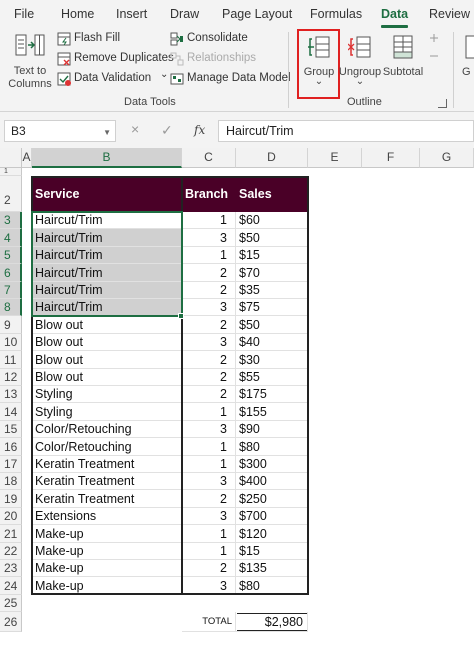 The width and height of the screenshot is (474, 649). Describe the element at coordinates (11, 342) in the screenshot. I see `row-header: 10` at that location.